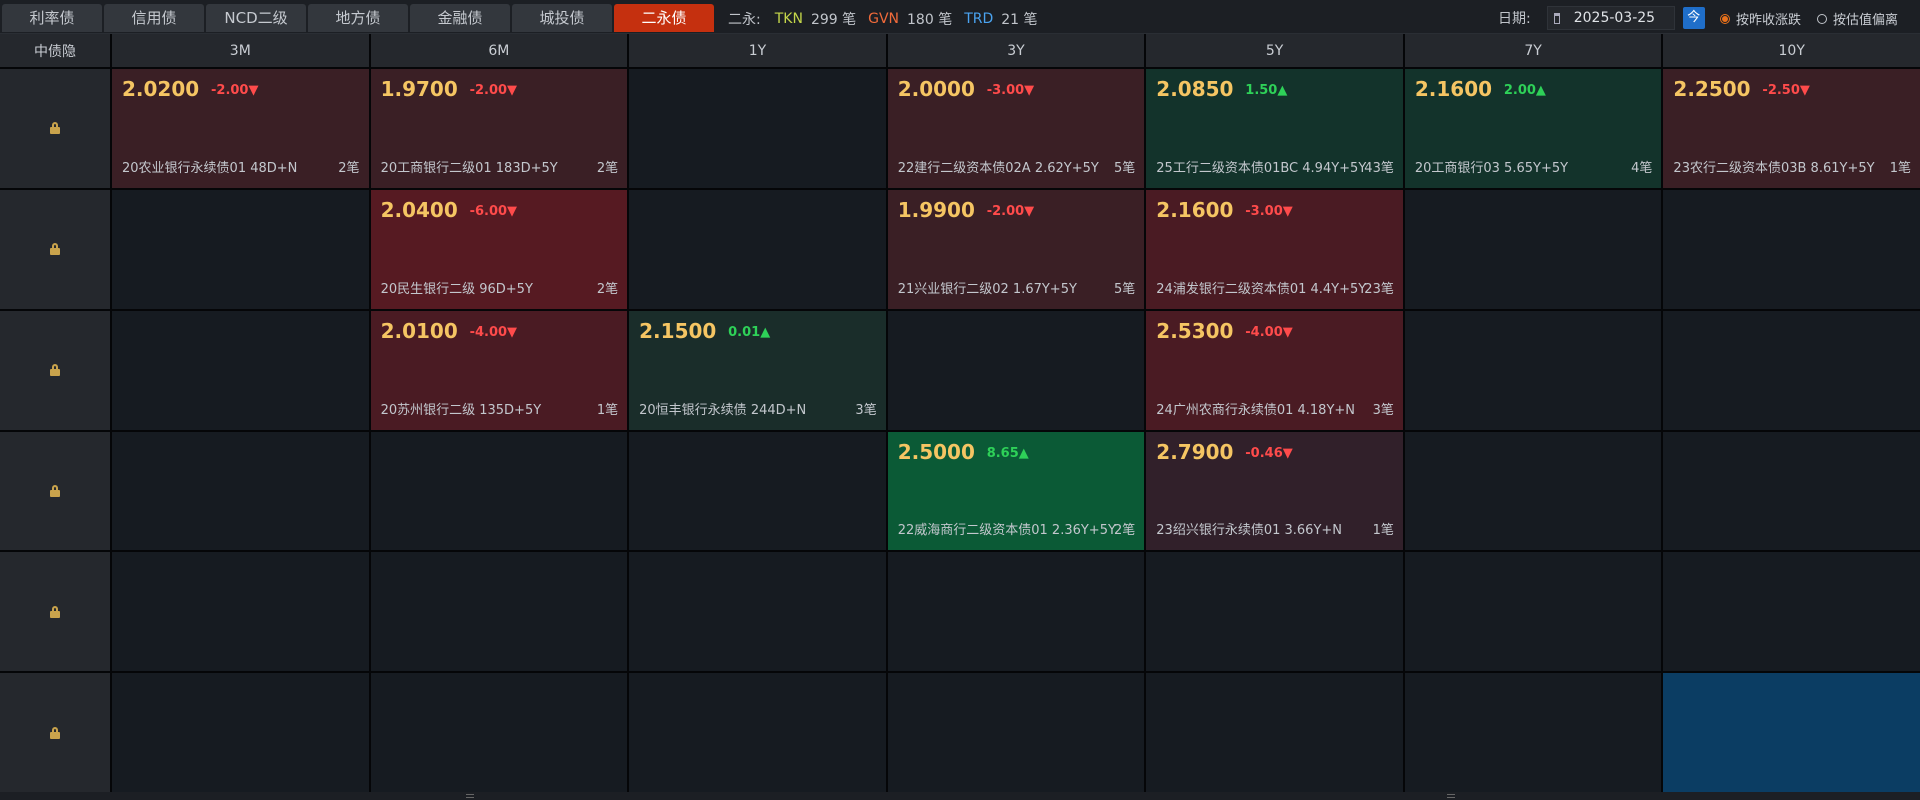  Describe the element at coordinates (1379, 289) in the screenshot. I see `trade-count: 23笔` at that location.